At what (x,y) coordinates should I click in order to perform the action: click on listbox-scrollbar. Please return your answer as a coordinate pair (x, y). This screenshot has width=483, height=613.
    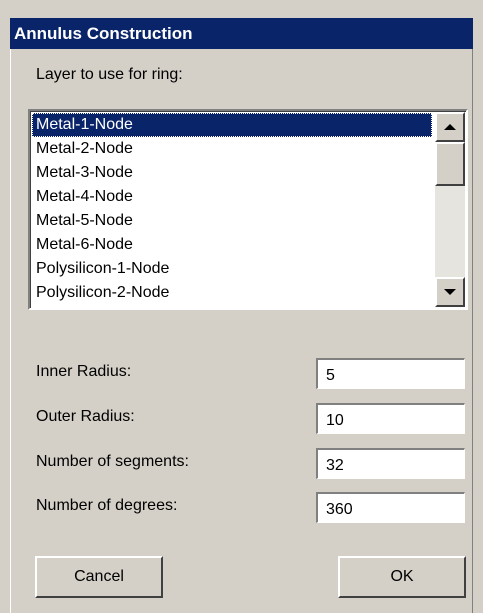
    Looking at the image, I should click on (450, 209).